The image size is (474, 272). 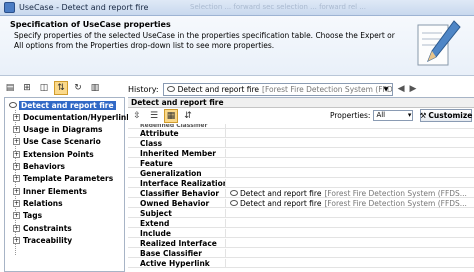 What do you see at coordinates (9, 7) in the screenshot?
I see `app-icon` at bounding box center [9, 7].